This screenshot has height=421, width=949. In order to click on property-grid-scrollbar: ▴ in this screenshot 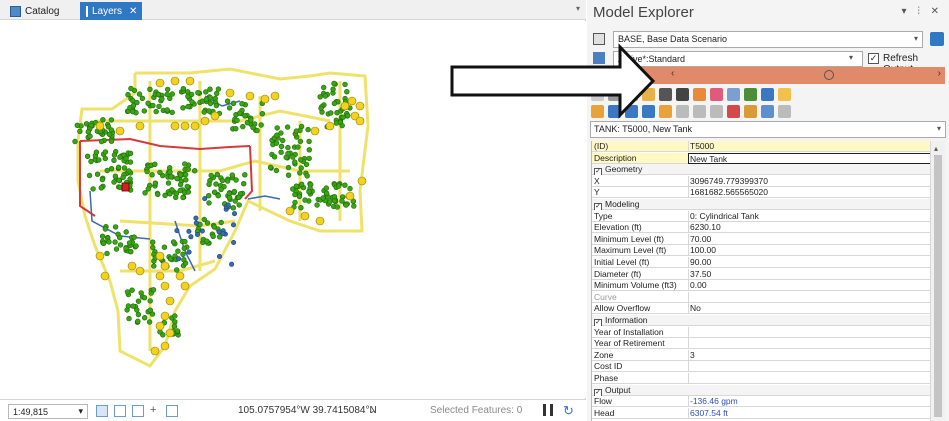, I will do `click(937, 281)`.